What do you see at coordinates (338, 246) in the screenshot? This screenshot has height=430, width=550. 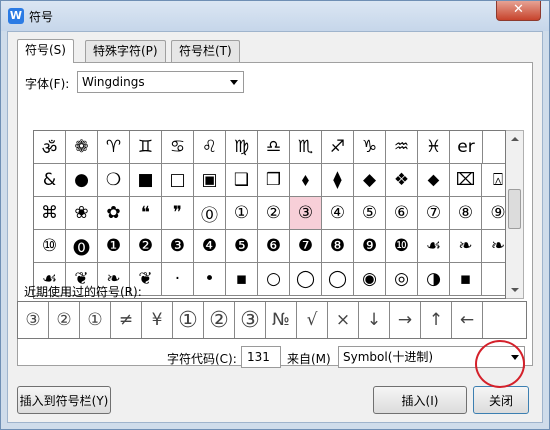 I see `symbol-cell: ❽` at bounding box center [338, 246].